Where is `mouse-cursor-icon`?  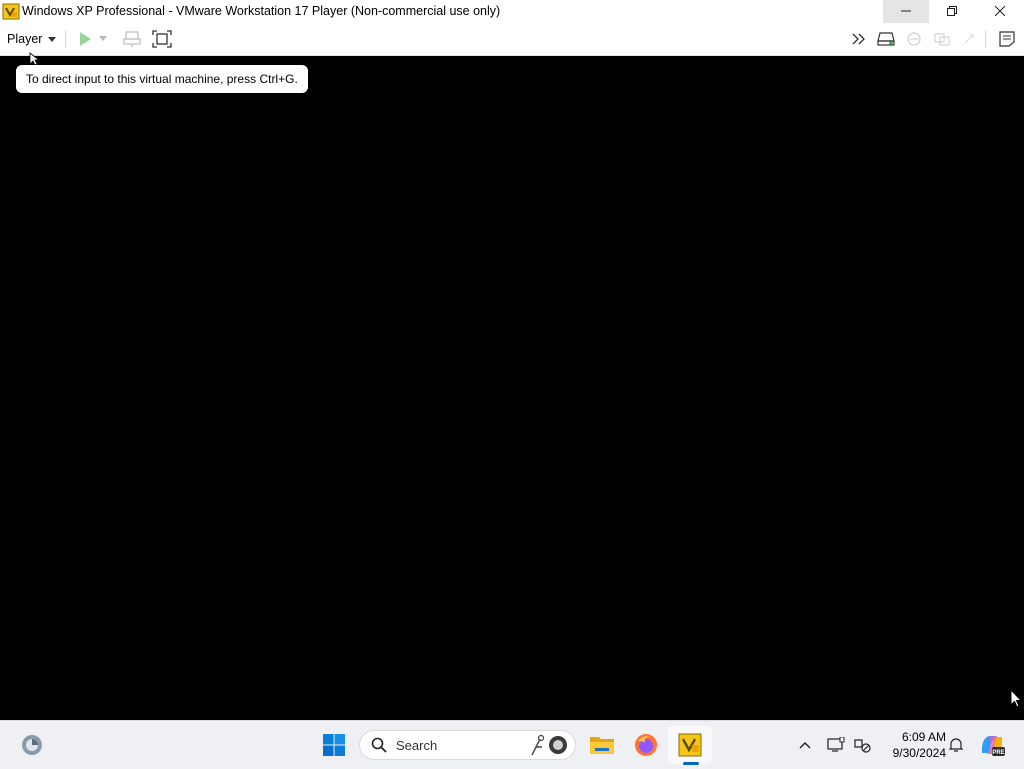 mouse-cursor-icon is located at coordinates (1016, 700).